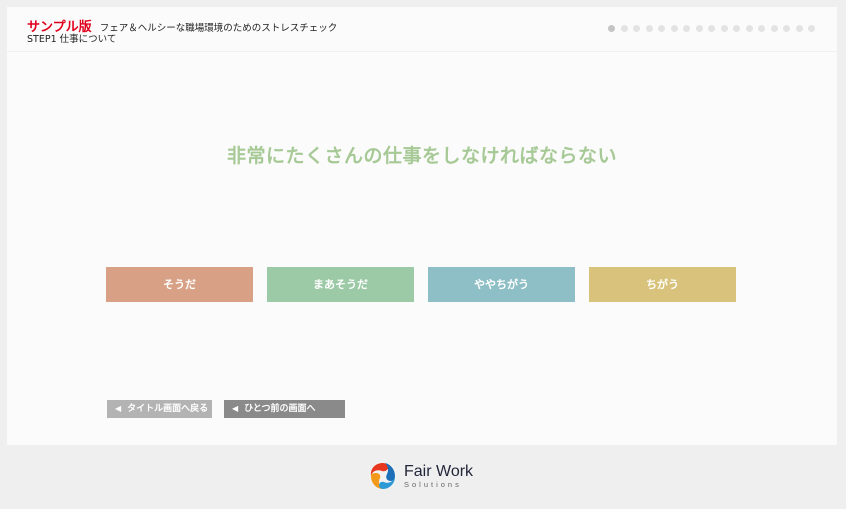 This screenshot has height=509, width=846. I want to click on logo-text: Fair Work Solutions, so click(439, 475).